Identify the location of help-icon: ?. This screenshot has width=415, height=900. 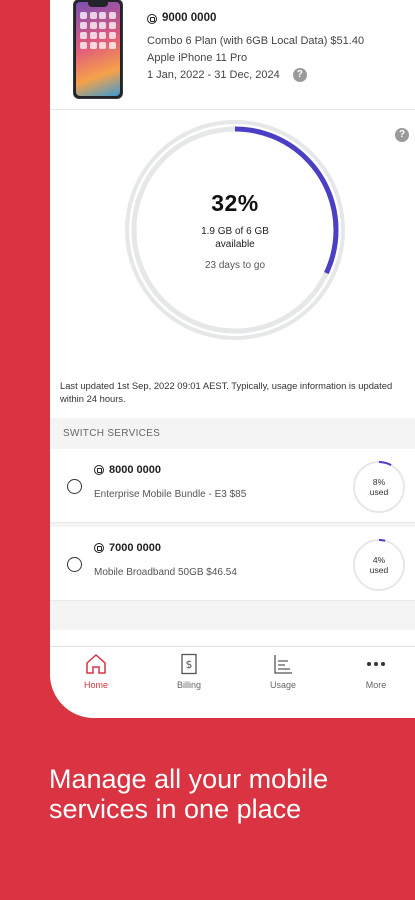
(299, 75).